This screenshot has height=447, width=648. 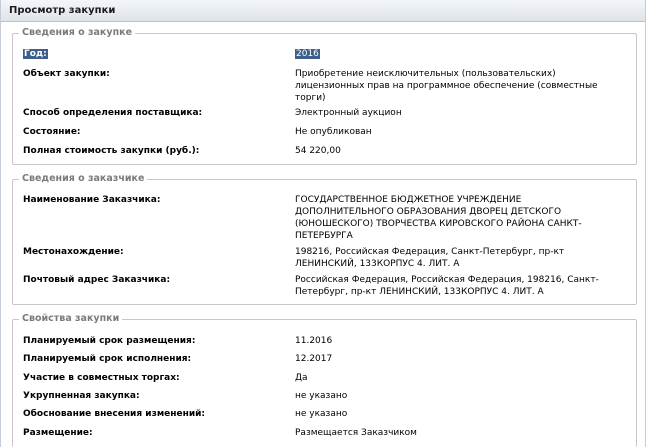 What do you see at coordinates (97, 280) in the screenshot?
I see `row-label: Почтовый адрес Заказчика:` at bounding box center [97, 280].